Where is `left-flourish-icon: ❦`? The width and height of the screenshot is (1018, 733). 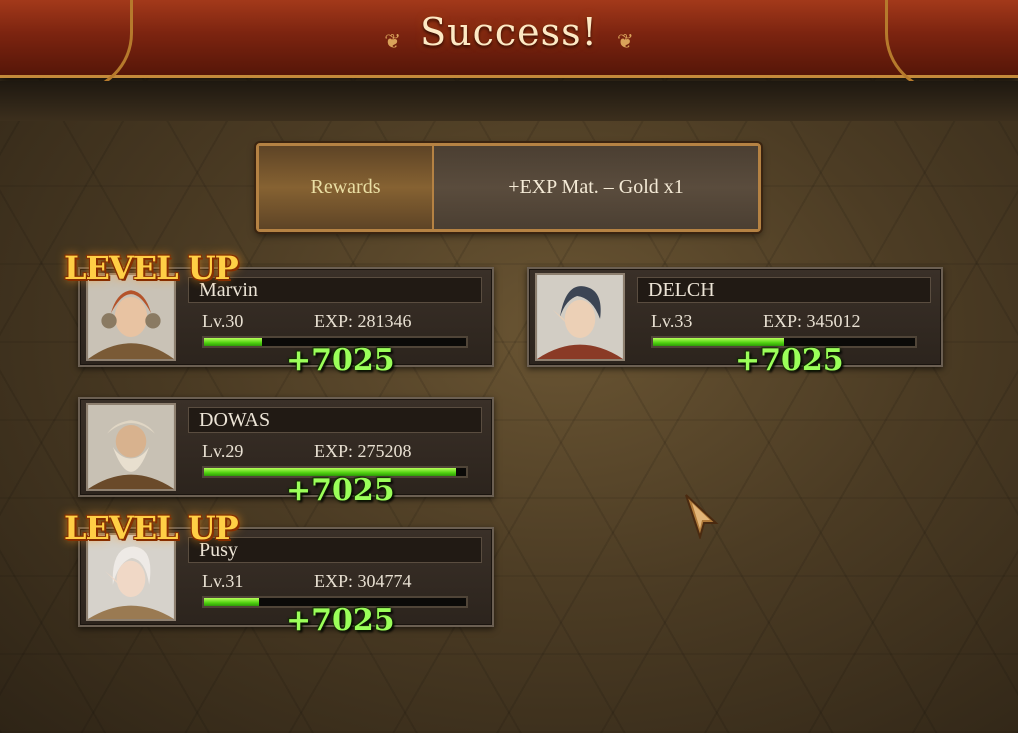
left-flourish-icon: ❦ is located at coordinates (392, 40).